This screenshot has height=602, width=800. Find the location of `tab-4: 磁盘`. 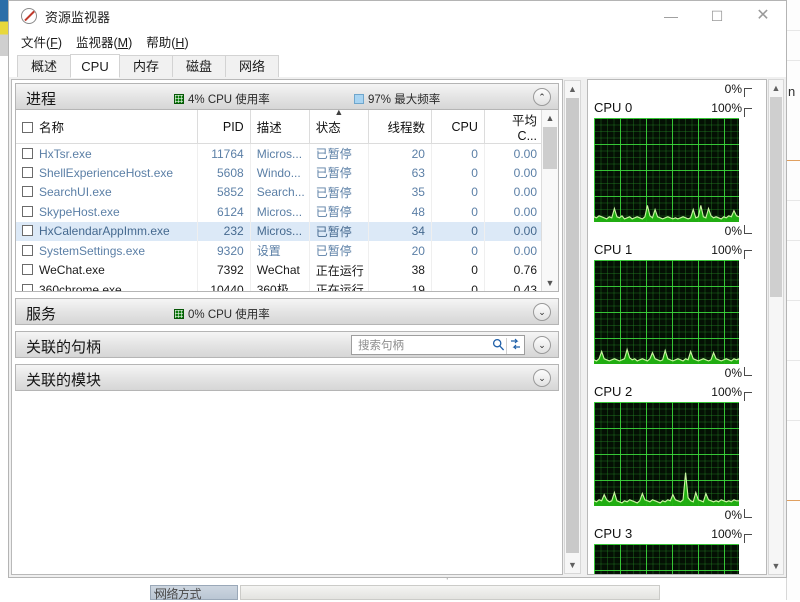

tab-4: 磁盘 is located at coordinates (199, 66).